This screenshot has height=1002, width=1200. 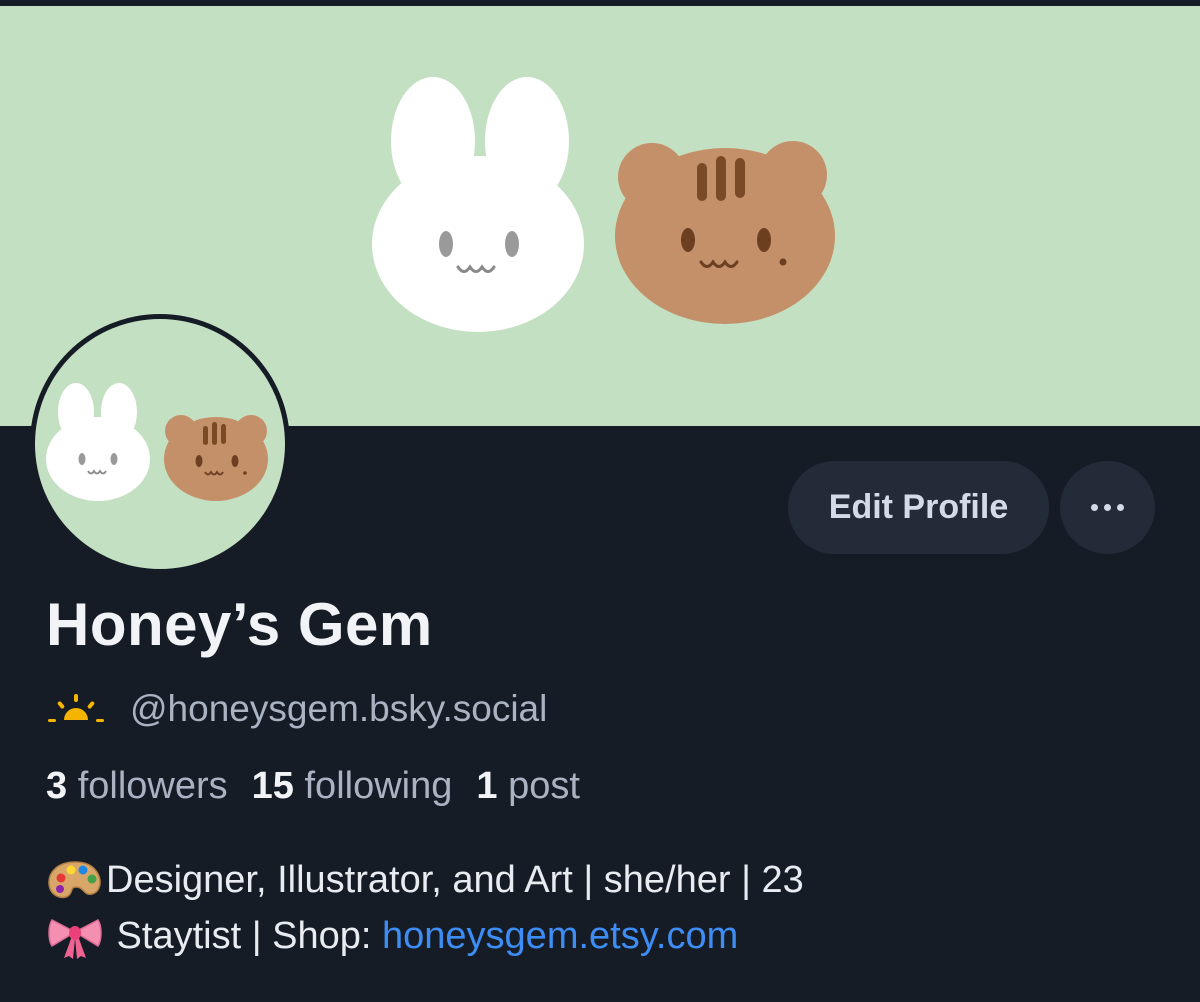 I want to click on more-options-icon, so click(x=1094, y=507).